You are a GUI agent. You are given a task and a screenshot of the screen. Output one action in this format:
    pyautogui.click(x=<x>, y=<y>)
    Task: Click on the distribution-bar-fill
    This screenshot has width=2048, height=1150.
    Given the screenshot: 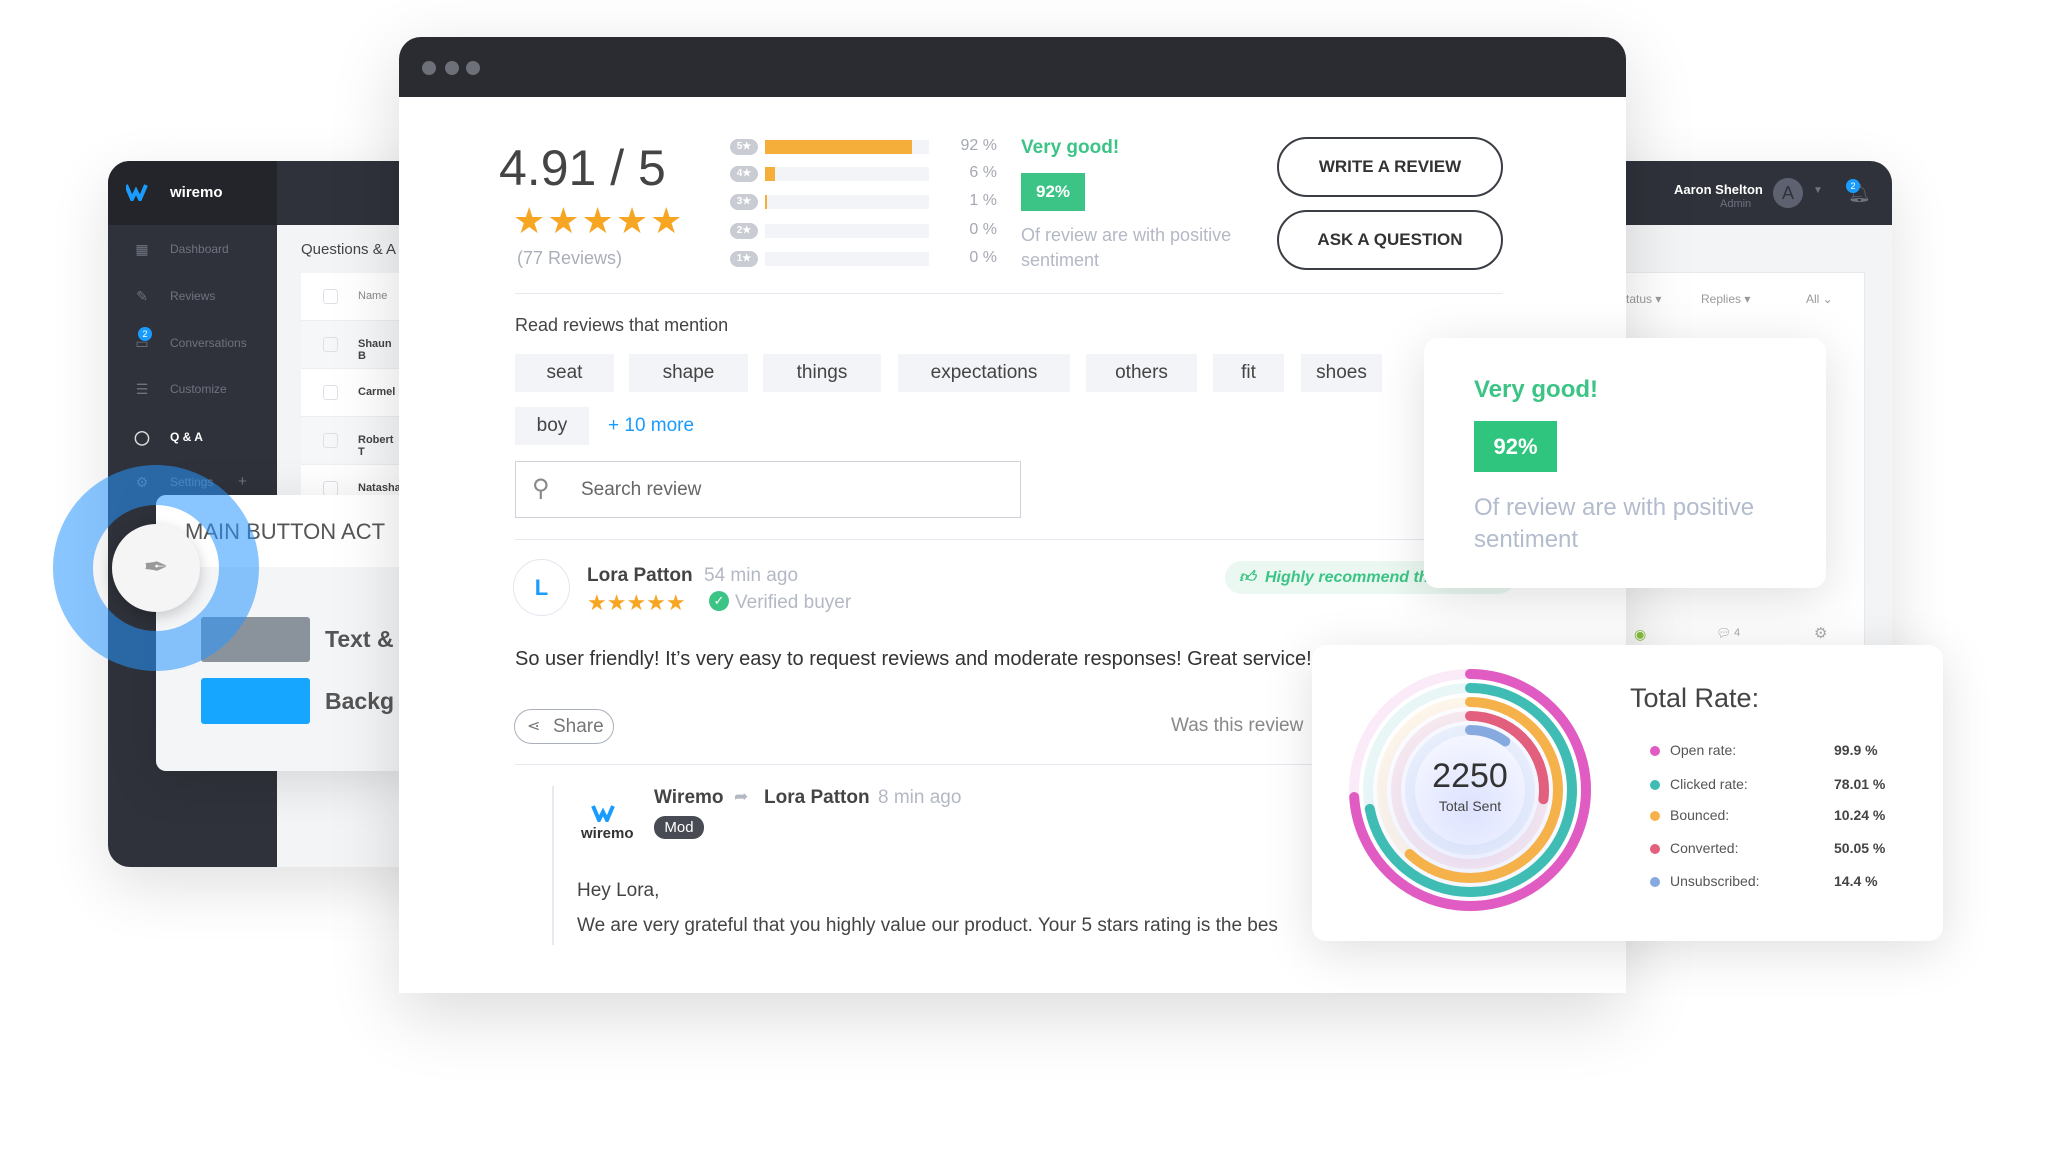 What is the action you would take?
    pyautogui.click(x=766, y=202)
    